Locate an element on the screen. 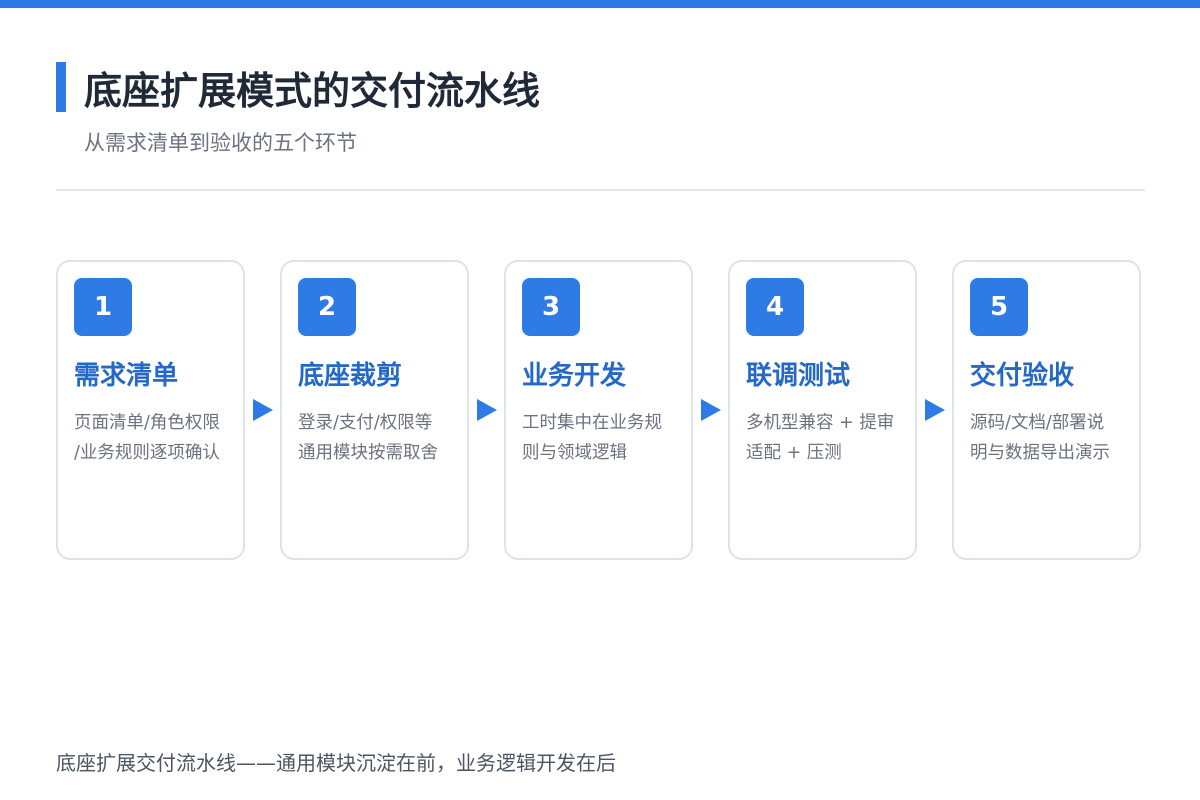 The width and height of the screenshot is (1200, 800). step-title: 交付验收 is located at coordinates (1022, 376).